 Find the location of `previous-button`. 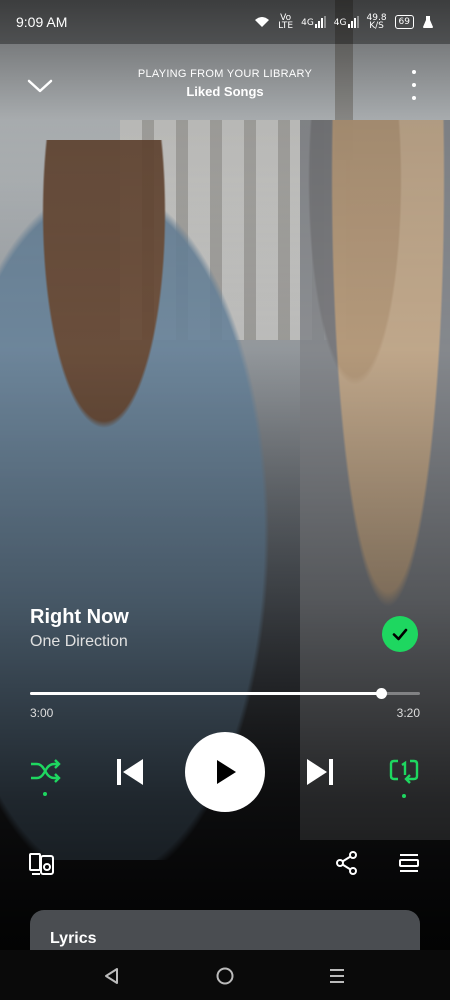

previous-button is located at coordinates (130, 772).